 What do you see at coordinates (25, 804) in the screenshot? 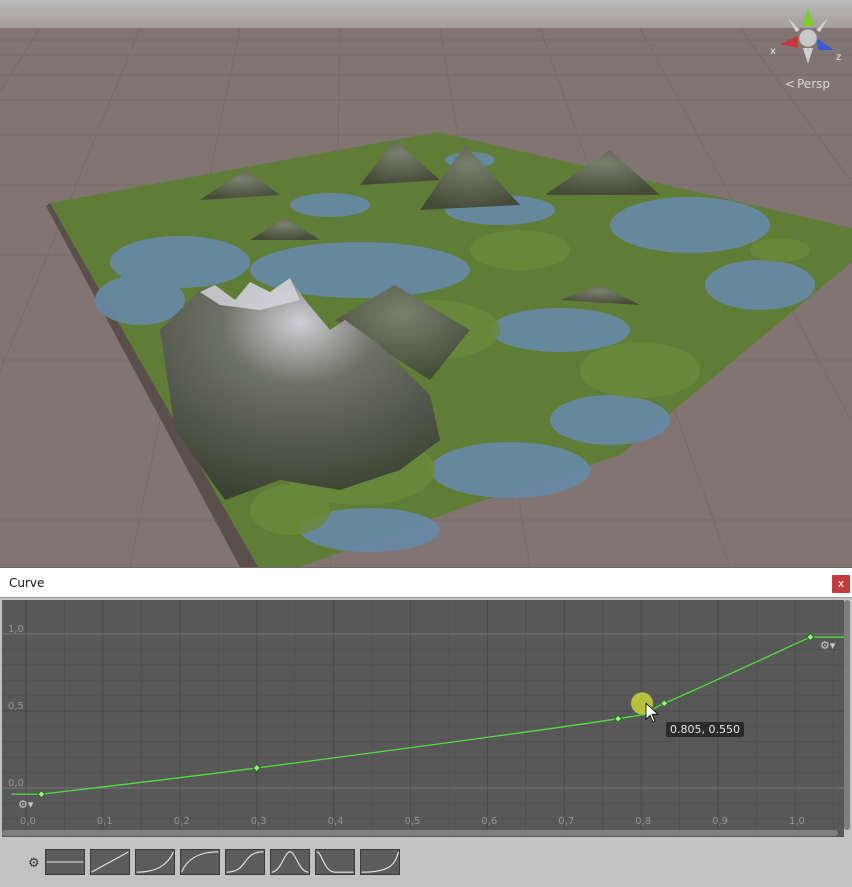
I see `key-settings-gear-icon: ⚙▾` at bounding box center [25, 804].